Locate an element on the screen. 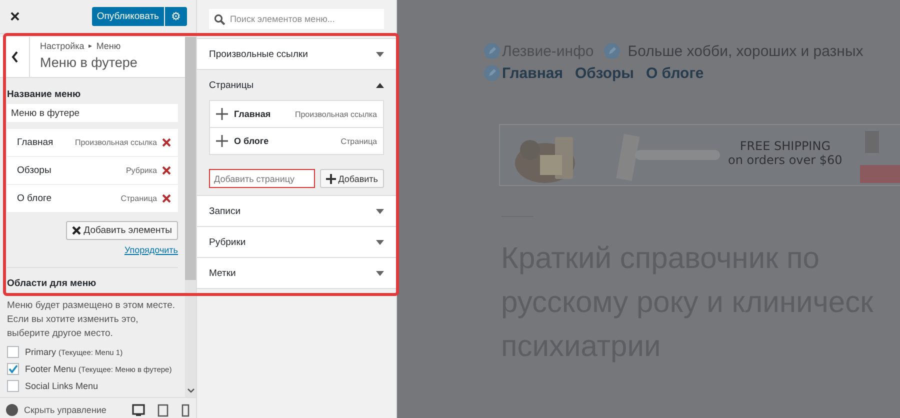 The image size is (900, 418). banner-headline: FREE SHIPPING is located at coordinates (785, 146).